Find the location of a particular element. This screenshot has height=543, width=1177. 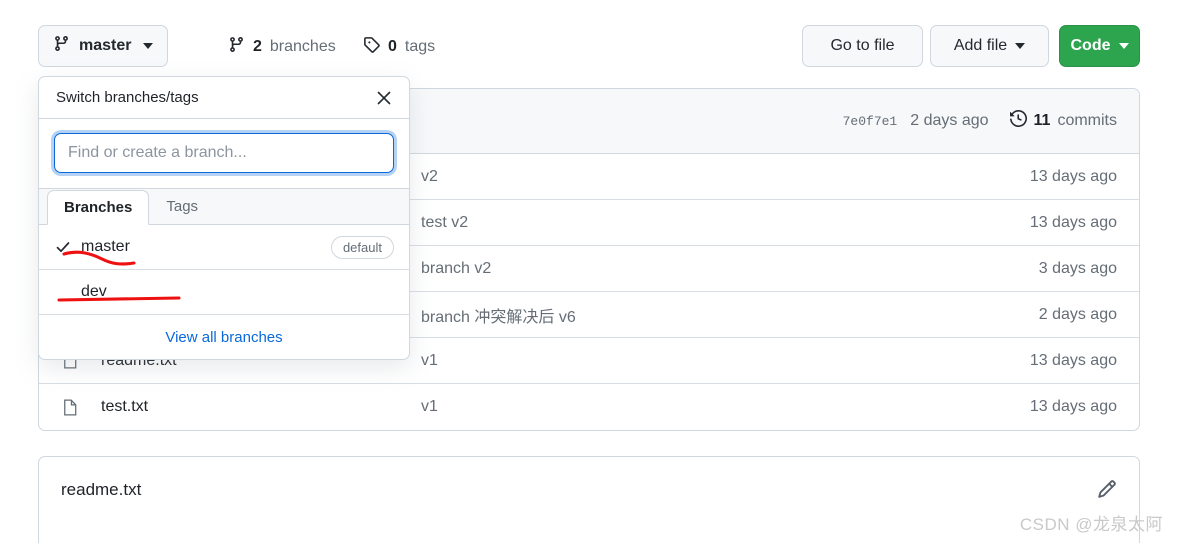

commits-count-value: 11 is located at coordinates (1042, 120).